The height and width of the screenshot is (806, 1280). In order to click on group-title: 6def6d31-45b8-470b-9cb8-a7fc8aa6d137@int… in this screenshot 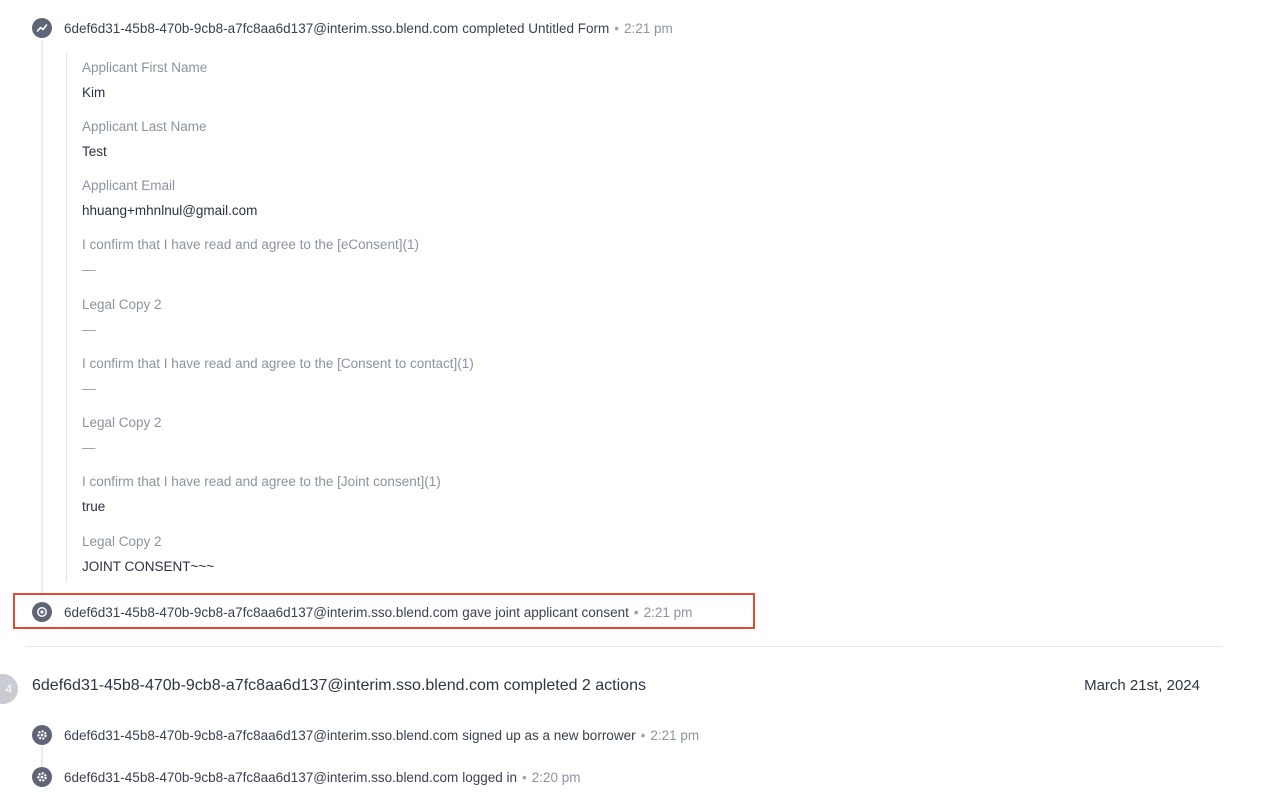, I will do `click(339, 686)`.